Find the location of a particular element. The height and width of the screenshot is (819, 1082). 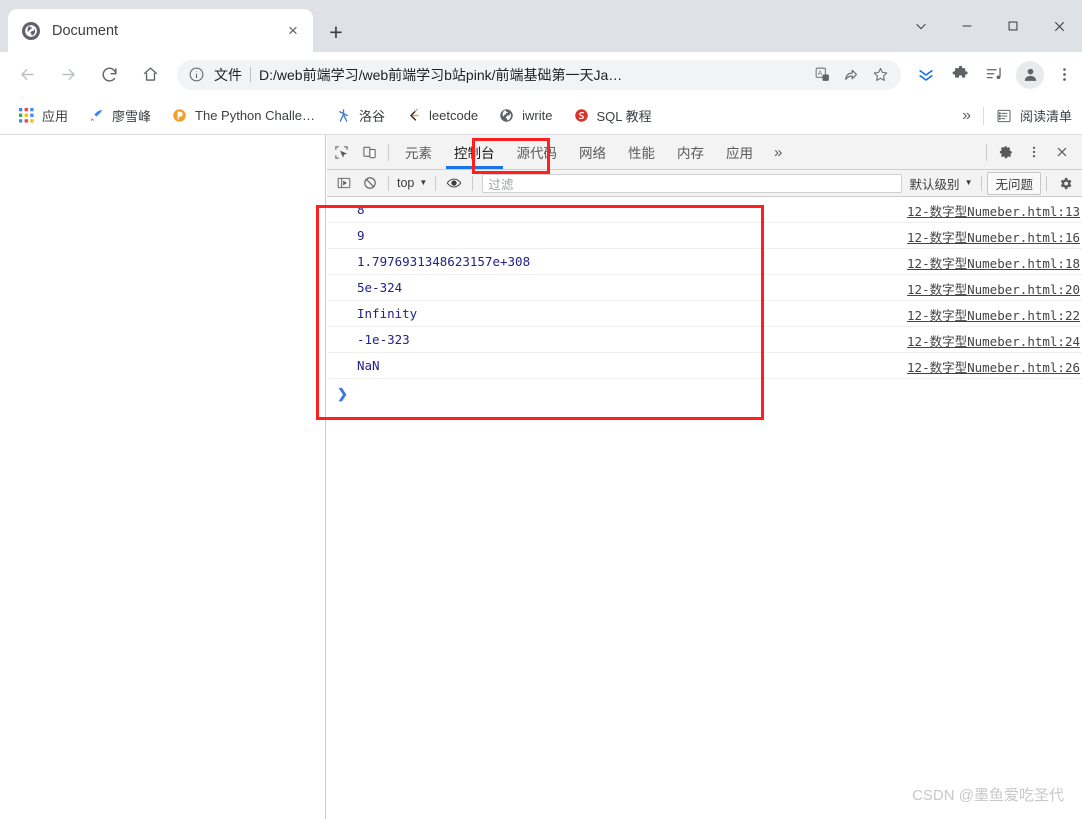

bookmark-leetcode: leetcode is located at coordinates (441, 116).